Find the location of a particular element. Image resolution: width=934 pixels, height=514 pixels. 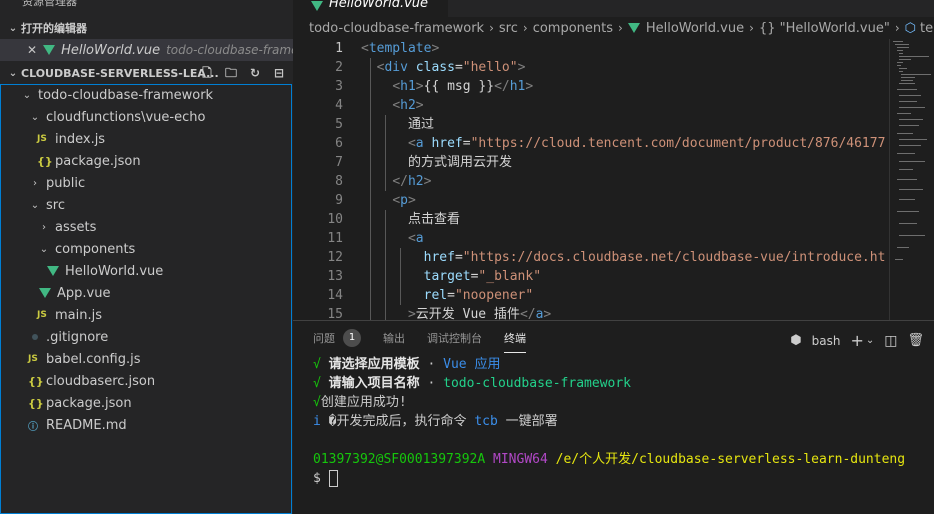

close-icon: ✕ is located at coordinates (32, 50).